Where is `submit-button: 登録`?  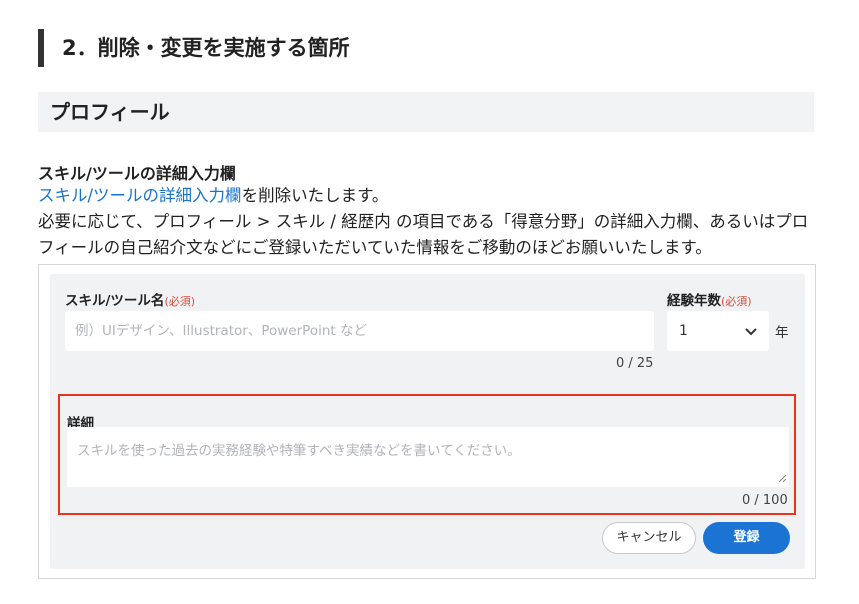
submit-button: 登録 is located at coordinates (746, 538).